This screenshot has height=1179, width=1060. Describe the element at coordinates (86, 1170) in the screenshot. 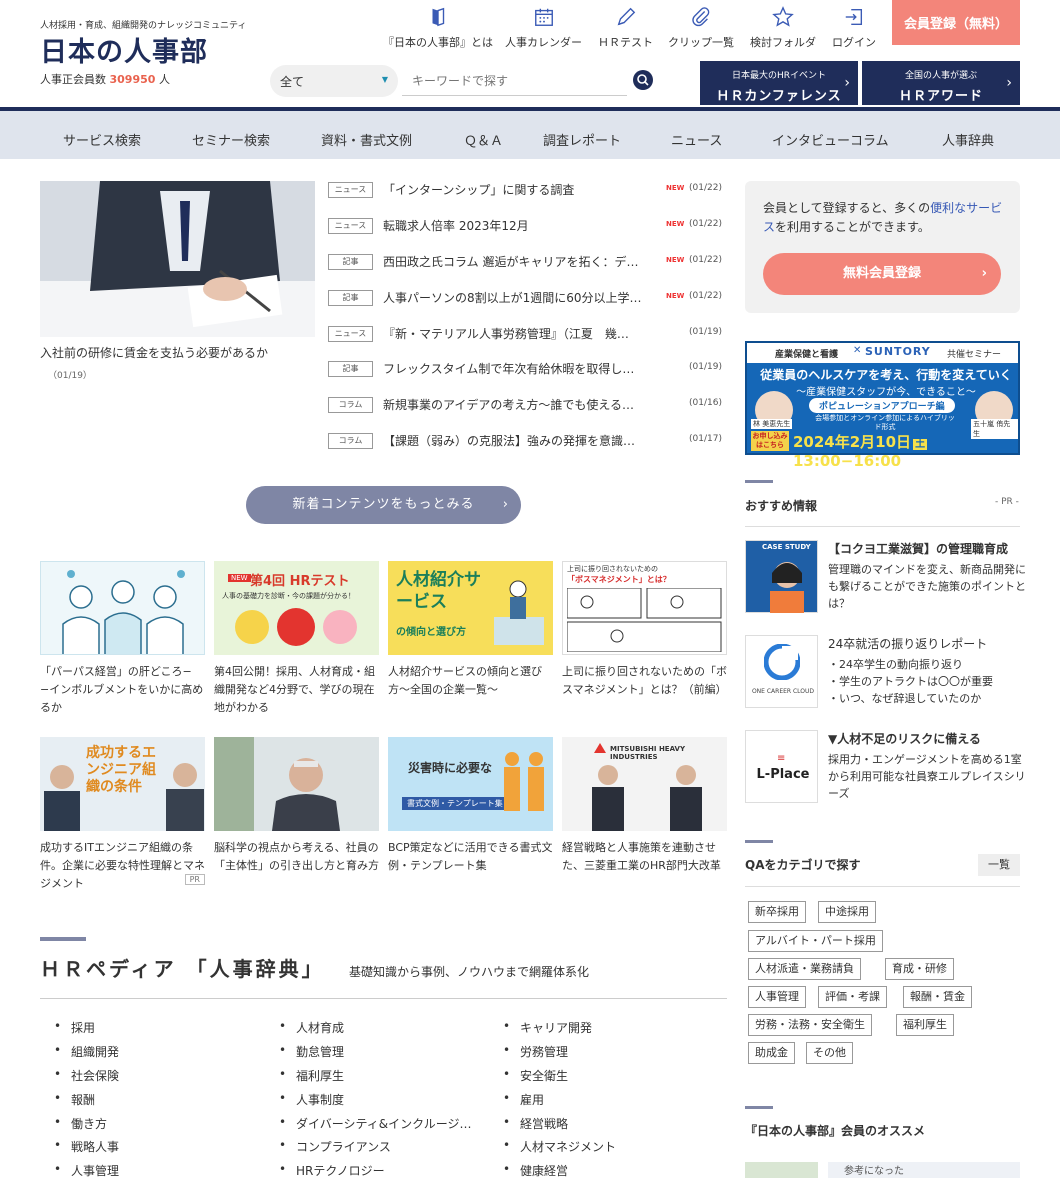

I see `dict-item: 人事管理` at that location.